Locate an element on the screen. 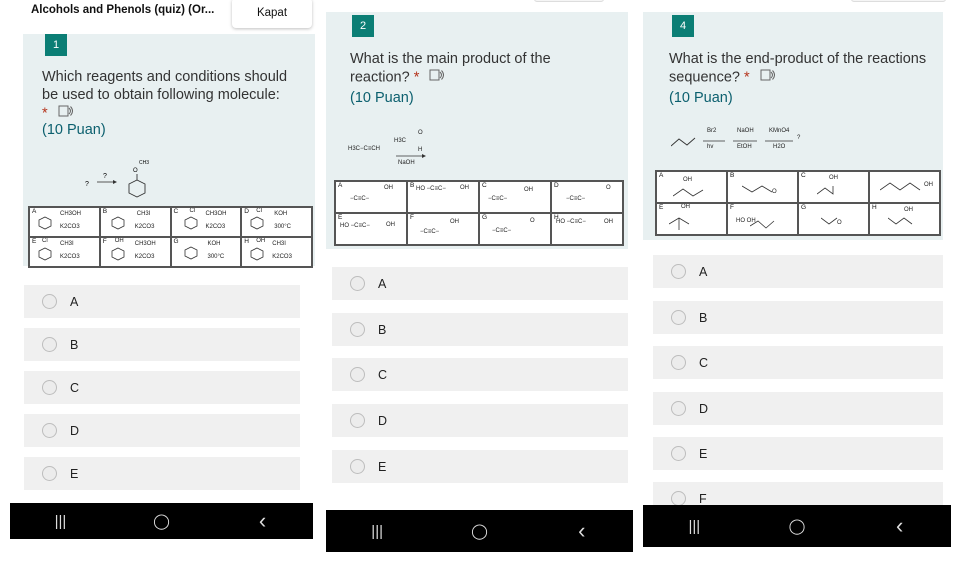  reaction-scheme: Br2 hv NaOH EtOH KMnO4 H2O ? is located at coordinates (741, 141).